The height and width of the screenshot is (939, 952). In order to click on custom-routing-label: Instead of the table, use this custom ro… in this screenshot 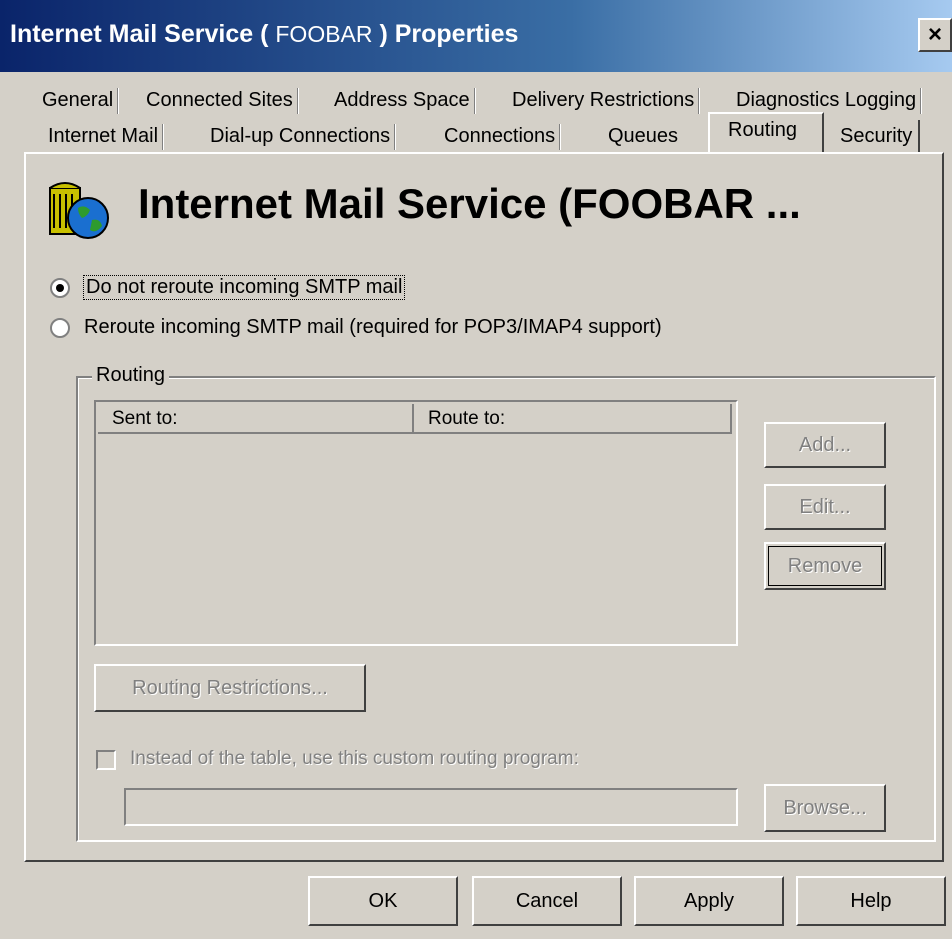, I will do `click(354, 758)`.